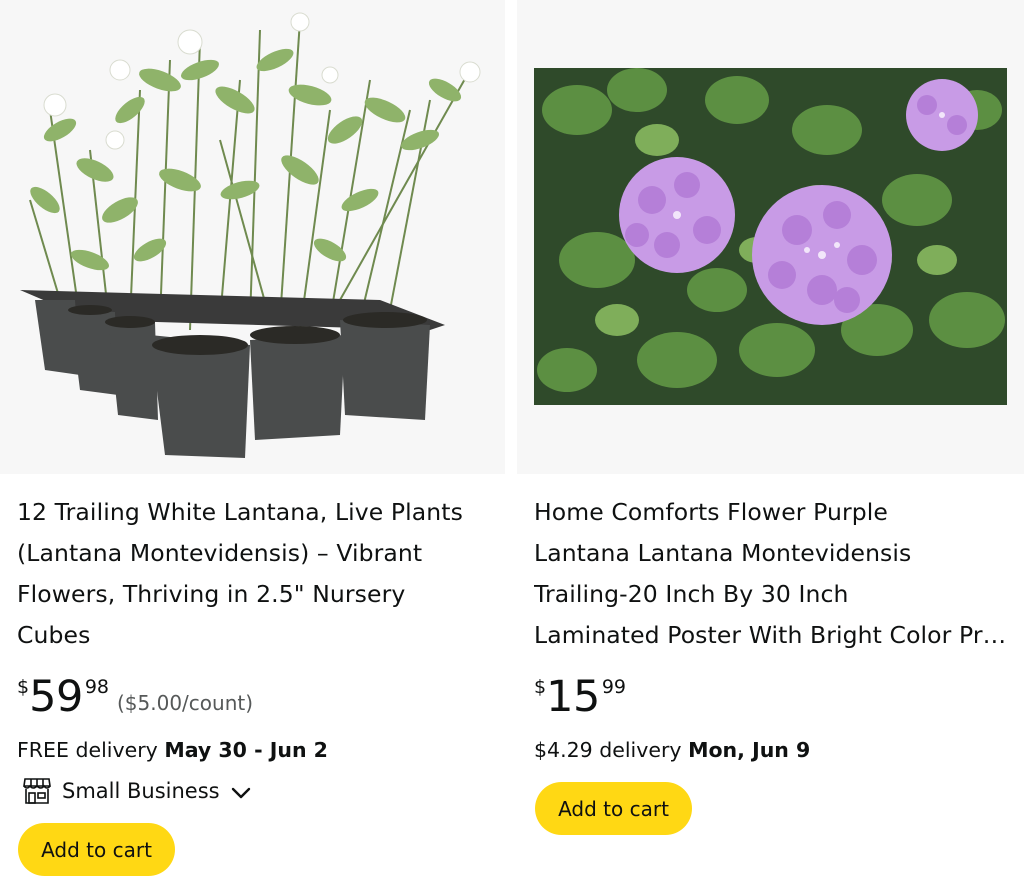  I want to click on price-fraction: 98, so click(96, 687).